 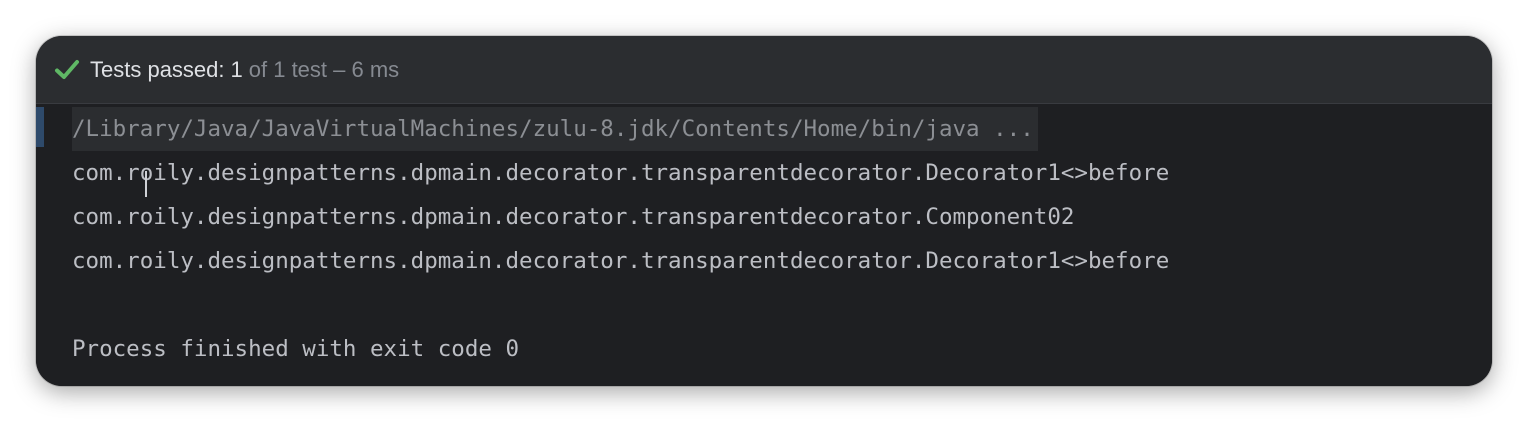 What do you see at coordinates (296, 349) in the screenshot?
I see `console-exit-message: Process finished with exit code 0` at bounding box center [296, 349].